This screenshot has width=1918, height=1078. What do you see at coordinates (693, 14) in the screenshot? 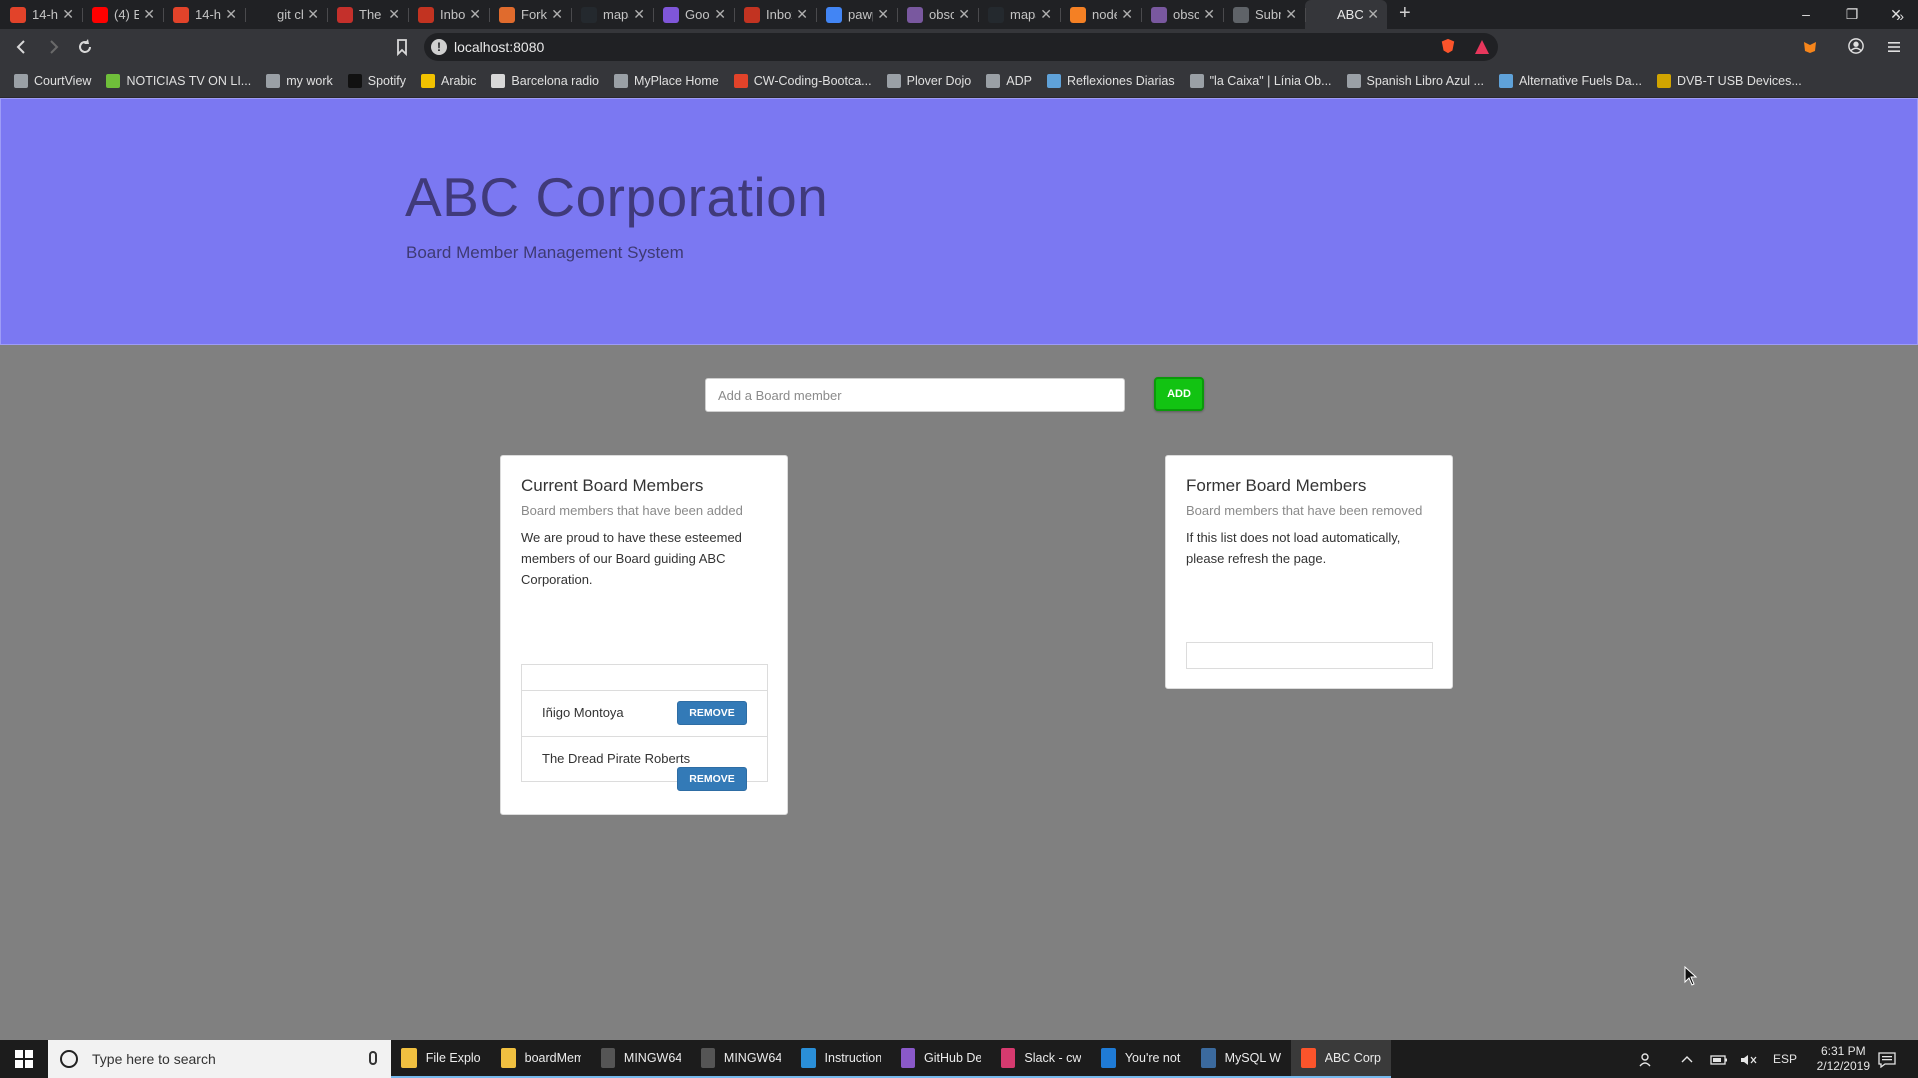
I see `browser-tab: Google ✕` at bounding box center [693, 14].